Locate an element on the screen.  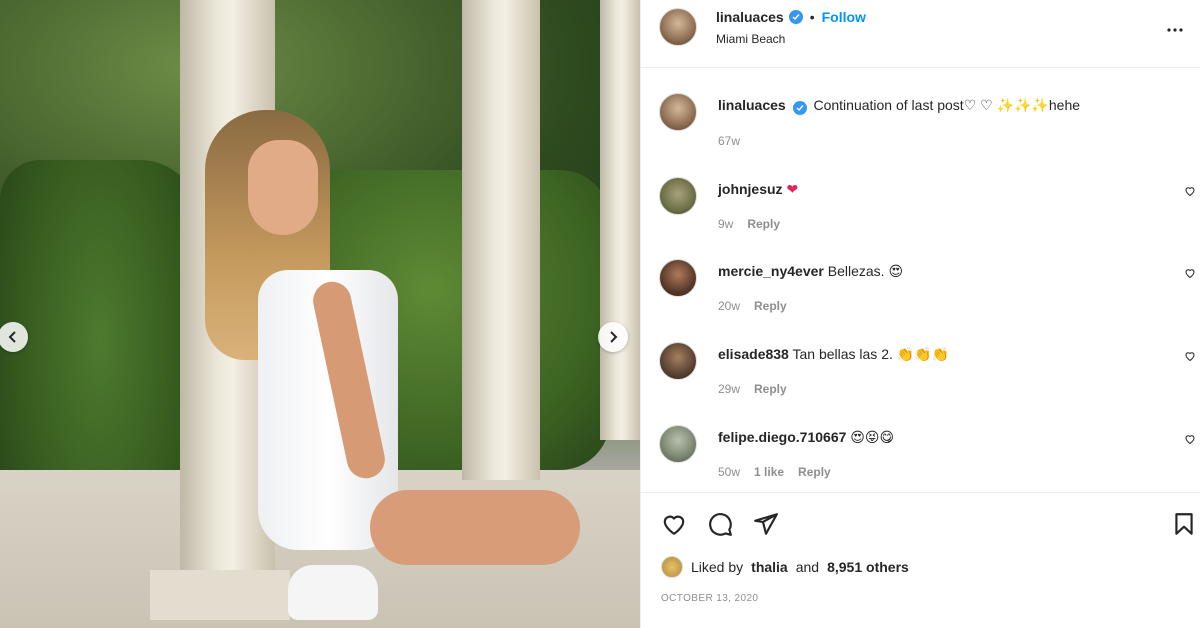
caption-avatar is located at coordinates (678, 112).